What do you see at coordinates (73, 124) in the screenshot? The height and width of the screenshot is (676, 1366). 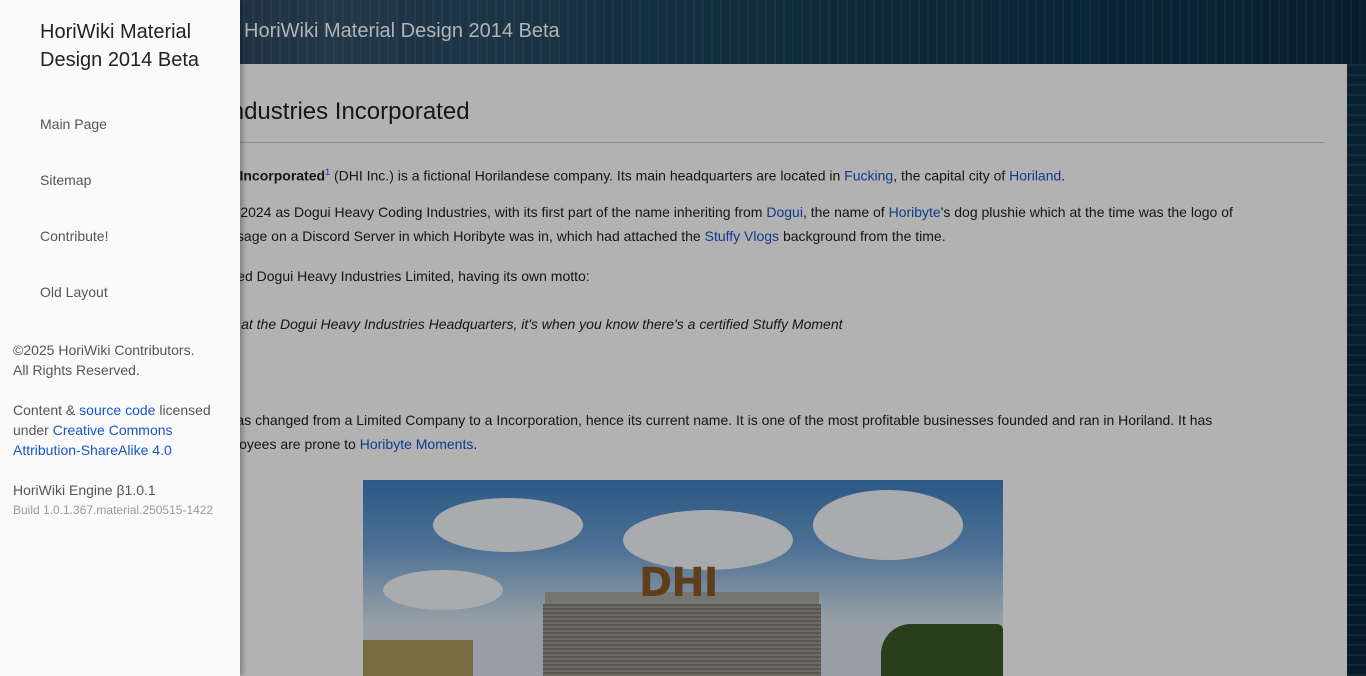 I see `nav-item-main-page: Main Page` at bounding box center [73, 124].